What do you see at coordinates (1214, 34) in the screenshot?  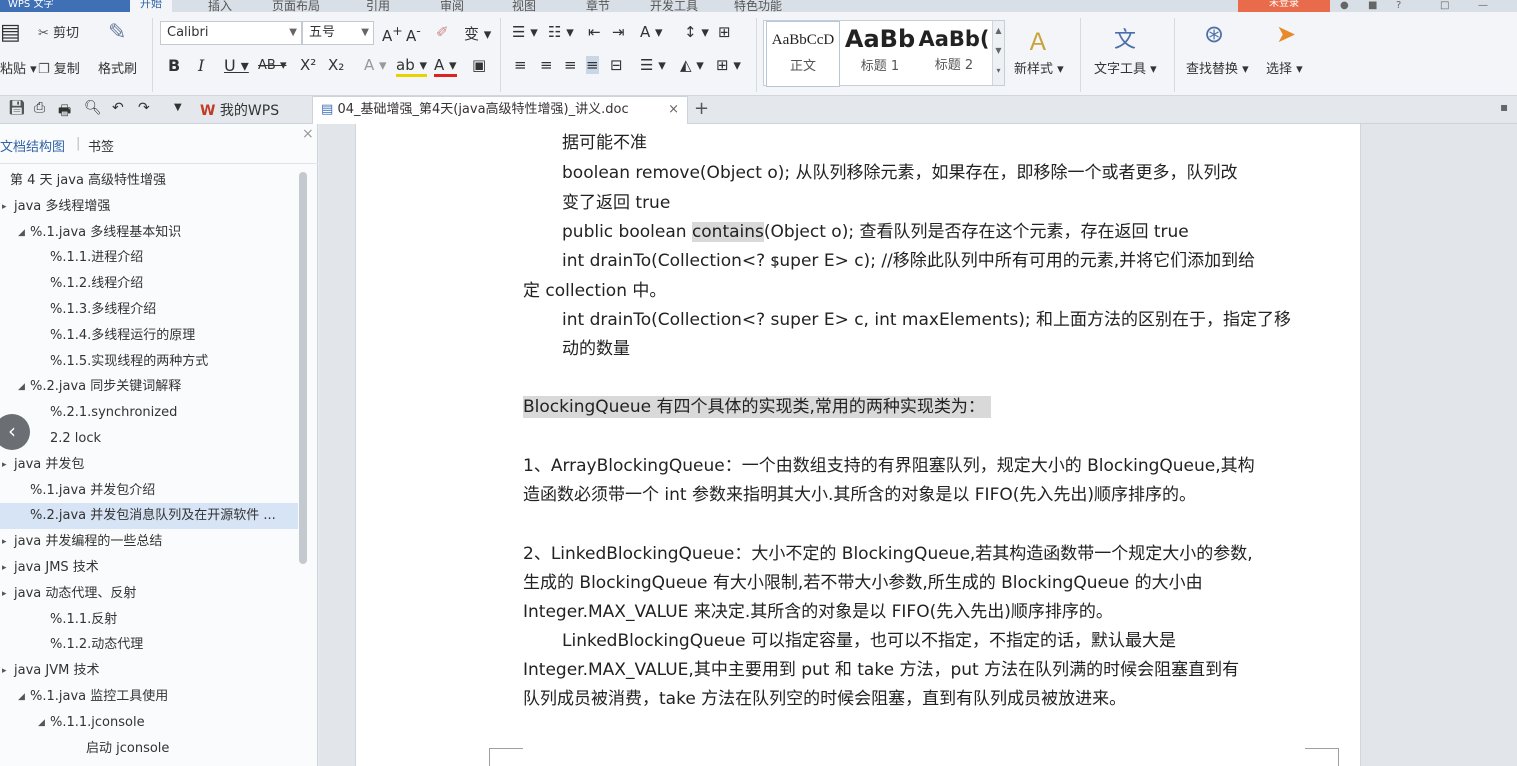 I see `find-replace-icon: ⊛` at bounding box center [1214, 34].